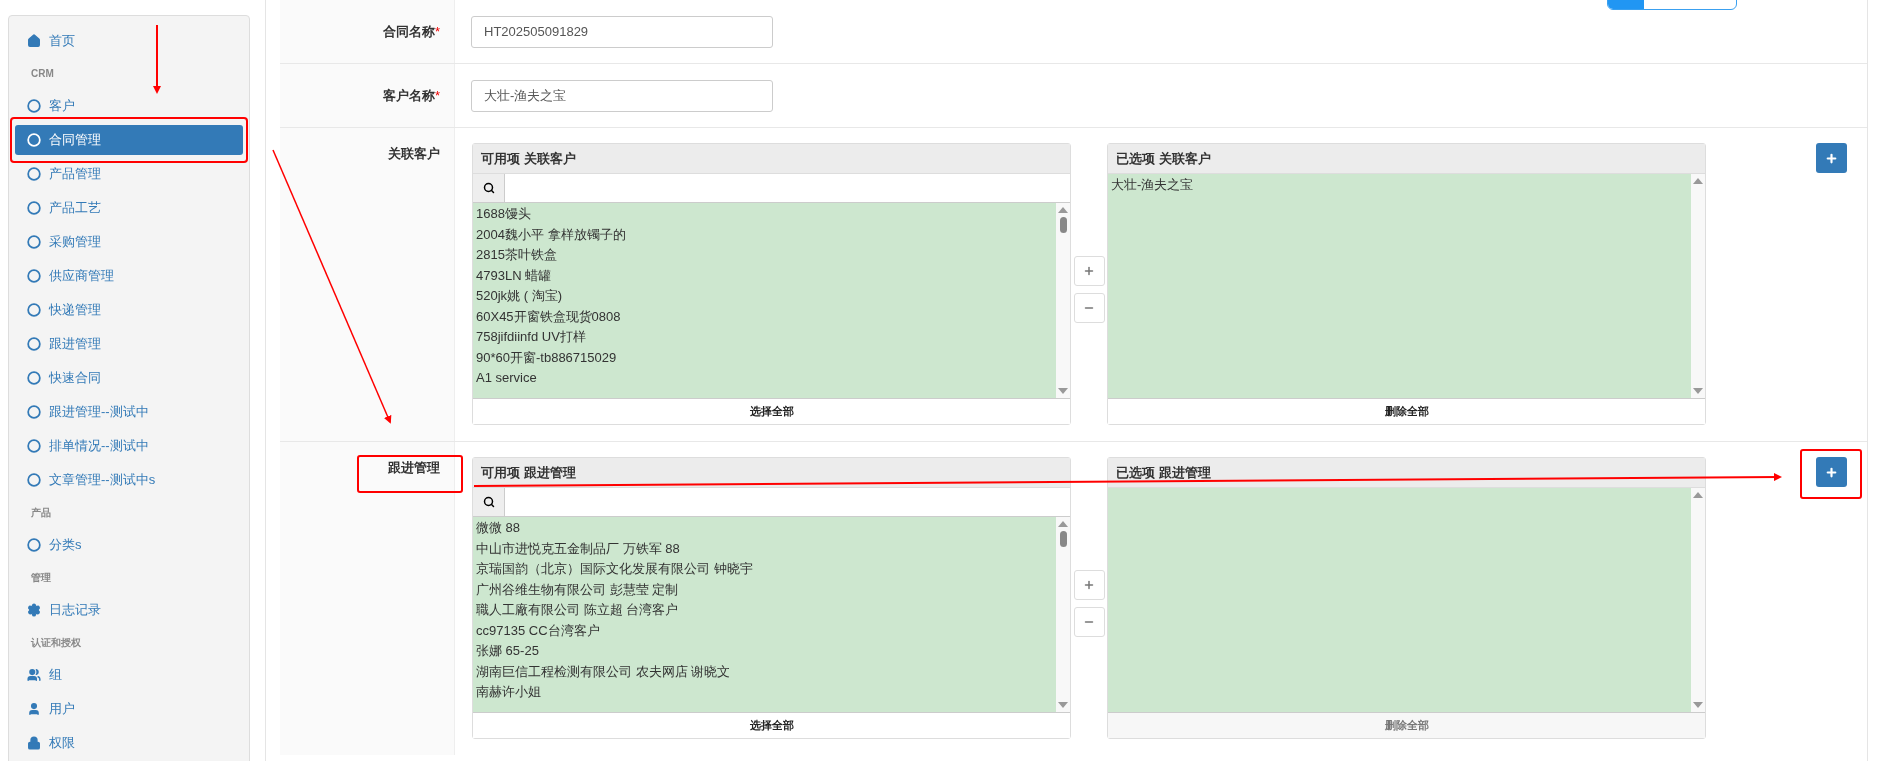 This screenshot has height=761, width=1879. What do you see at coordinates (1399, 185) in the screenshot?
I see `list-option: 大壮-渔夫之宝` at bounding box center [1399, 185].